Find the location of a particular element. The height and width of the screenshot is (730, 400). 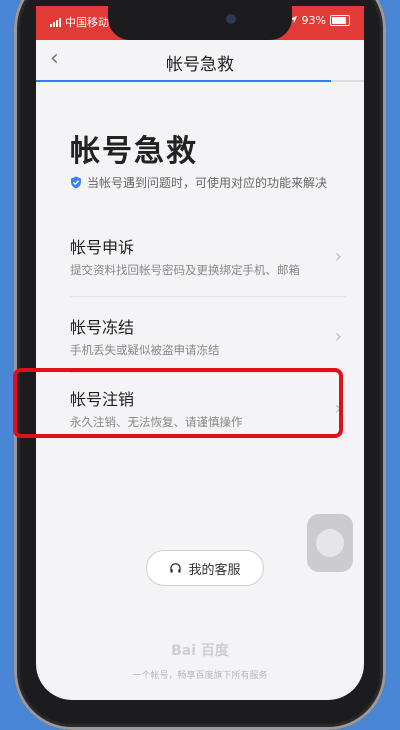

my-service-button: 我的客服 is located at coordinates (205, 568).